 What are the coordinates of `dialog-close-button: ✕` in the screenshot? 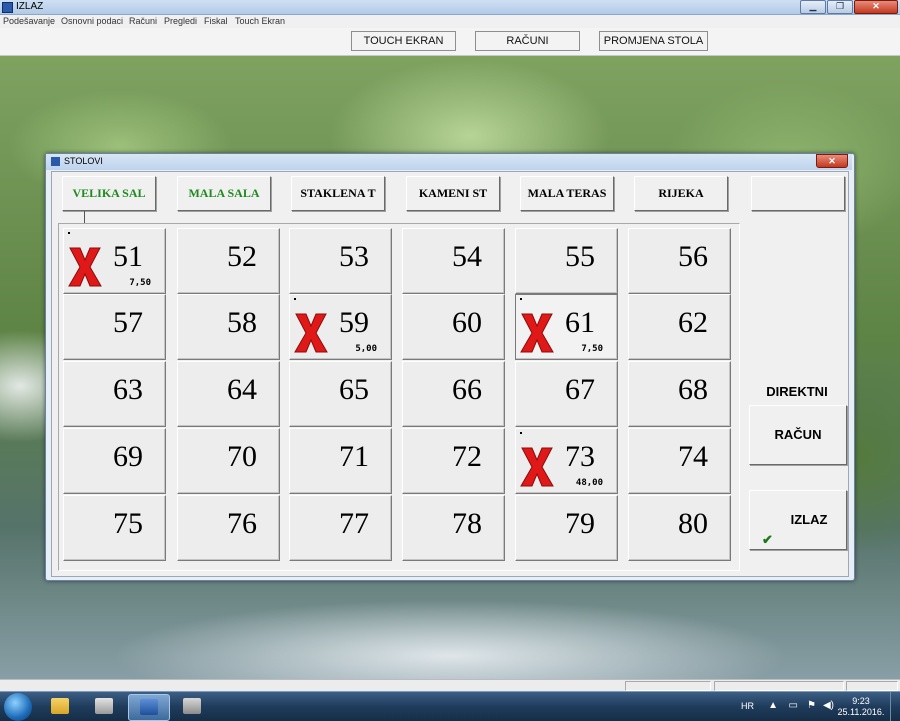 It's located at (832, 161).